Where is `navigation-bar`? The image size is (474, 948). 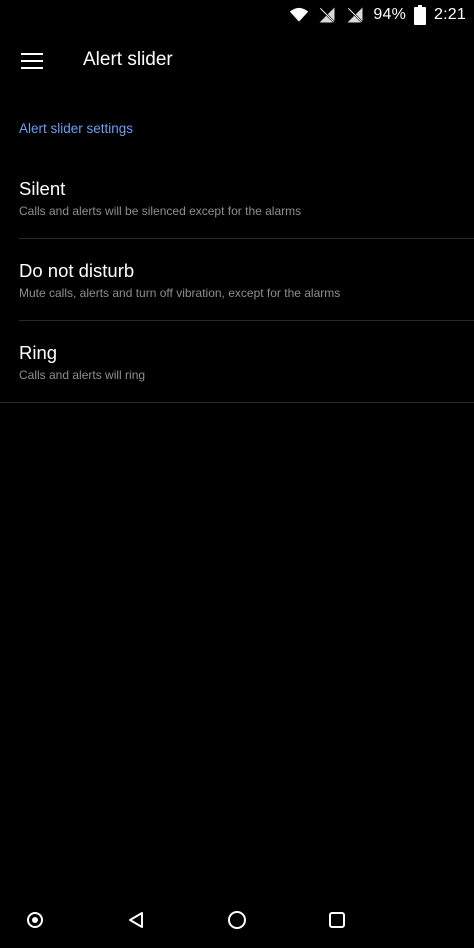
navigation-bar is located at coordinates (237, 920).